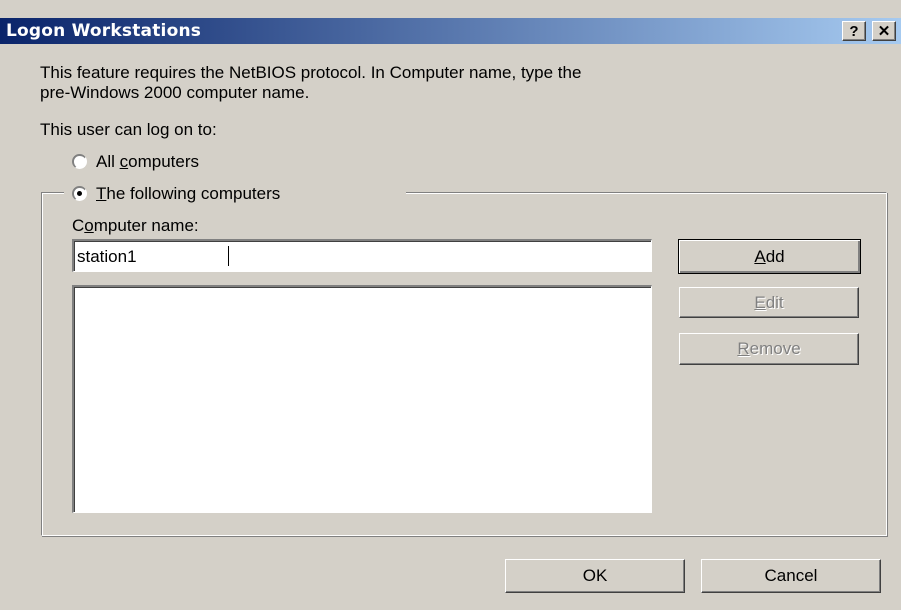 Image resolution: width=901 pixels, height=610 pixels. What do you see at coordinates (595, 576) in the screenshot?
I see `ok-button: OK` at bounding box center [595, 576].